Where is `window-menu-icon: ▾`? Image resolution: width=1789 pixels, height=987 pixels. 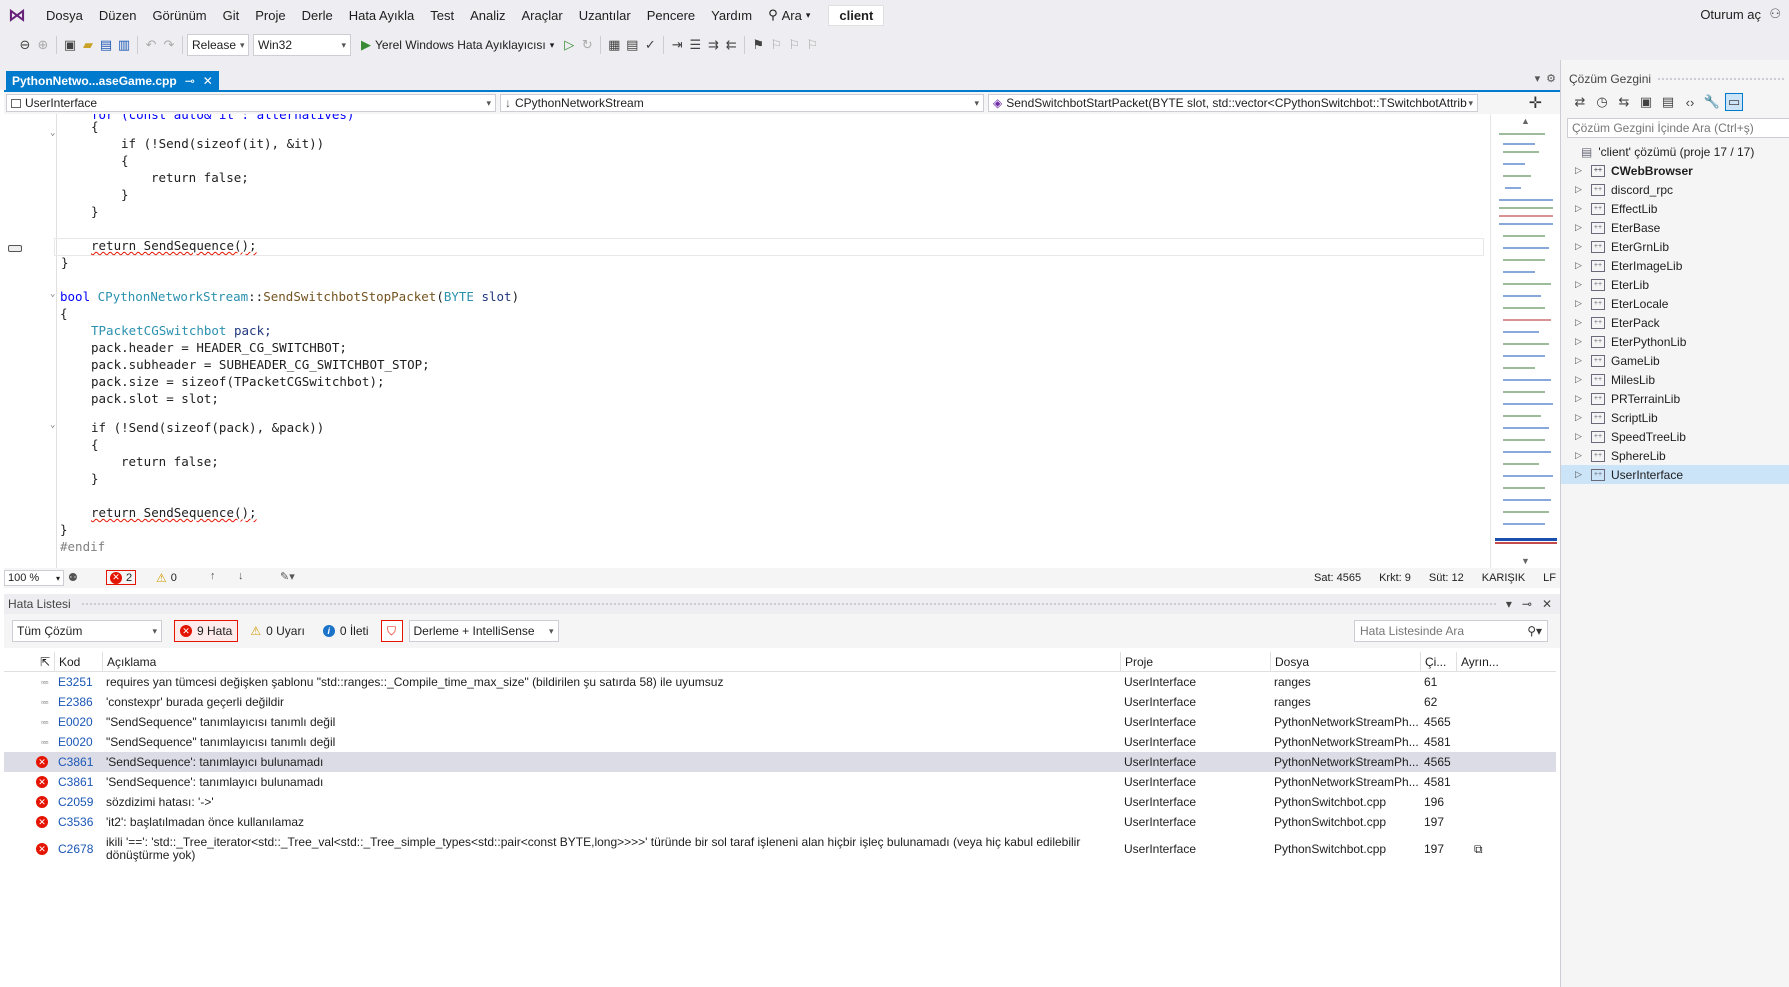
window-menu-icon: ▾ is located at coordinates (1509, 604).